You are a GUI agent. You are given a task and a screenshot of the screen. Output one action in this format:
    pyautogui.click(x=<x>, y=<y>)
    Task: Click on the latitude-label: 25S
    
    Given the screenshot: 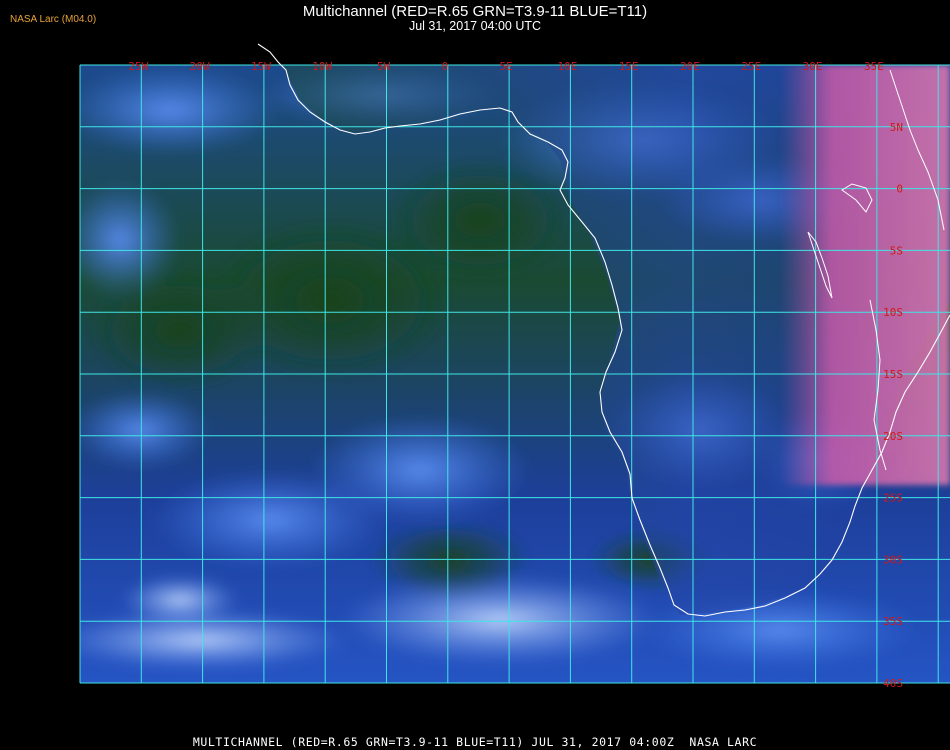 What is the action you would take?
    pyautogui.click(x=893, y=498)
    